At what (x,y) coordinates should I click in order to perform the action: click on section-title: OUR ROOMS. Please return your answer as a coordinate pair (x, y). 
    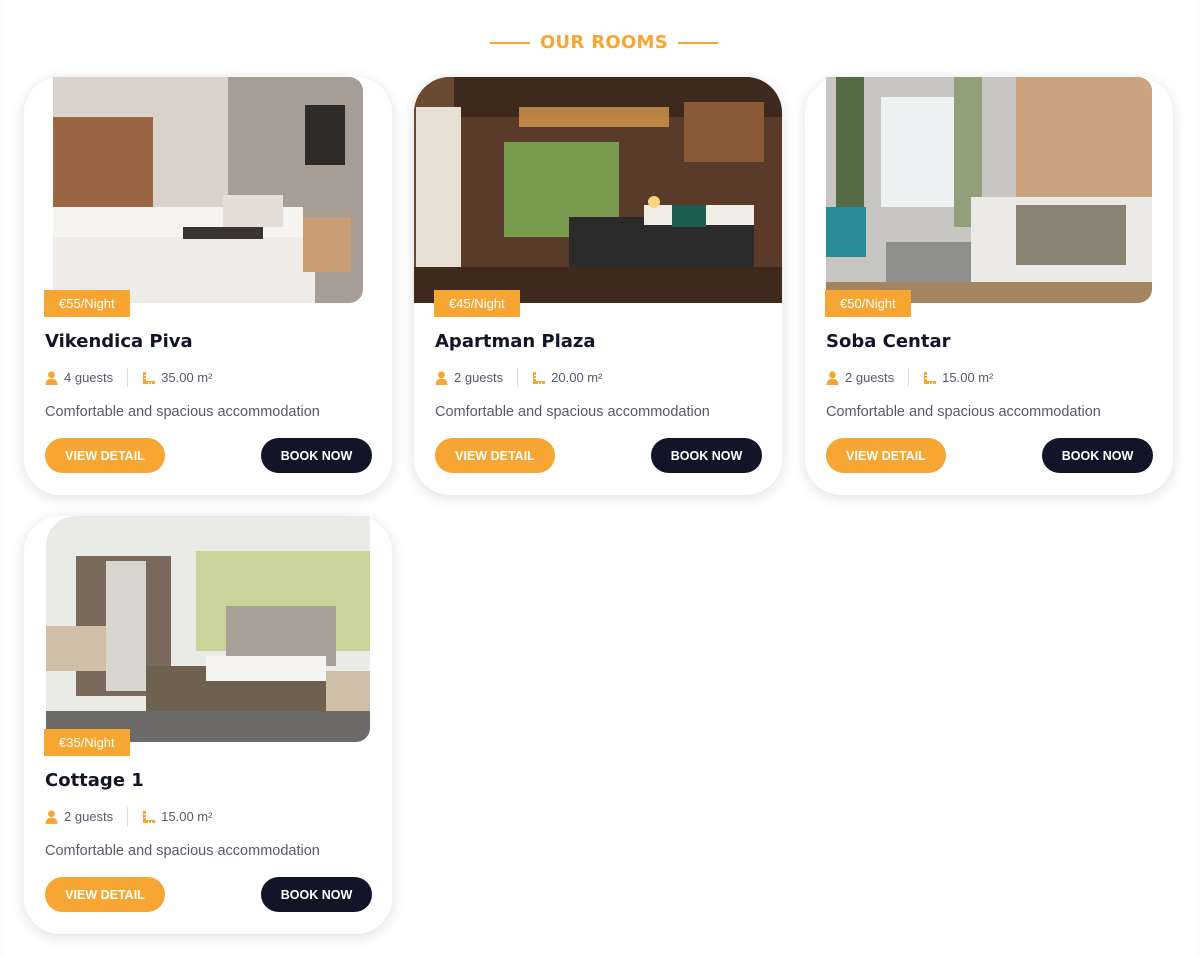
    Looking at the image, I should click on (604, 42).